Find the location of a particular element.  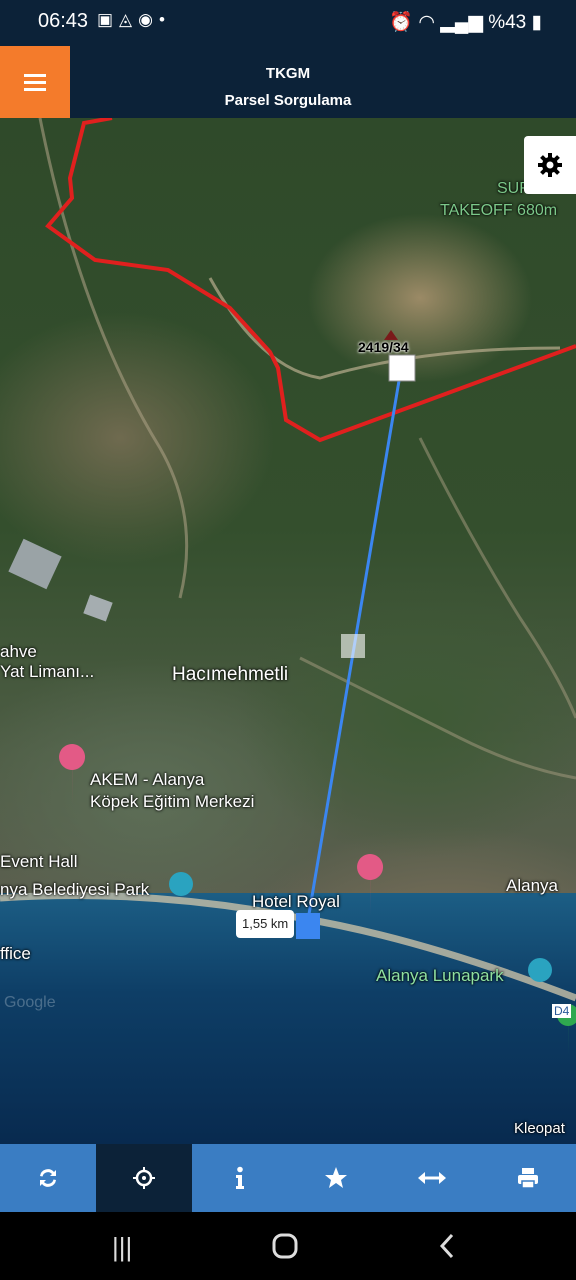

signal-icon: ▂▄▆ is located at coordinates (461, 22).